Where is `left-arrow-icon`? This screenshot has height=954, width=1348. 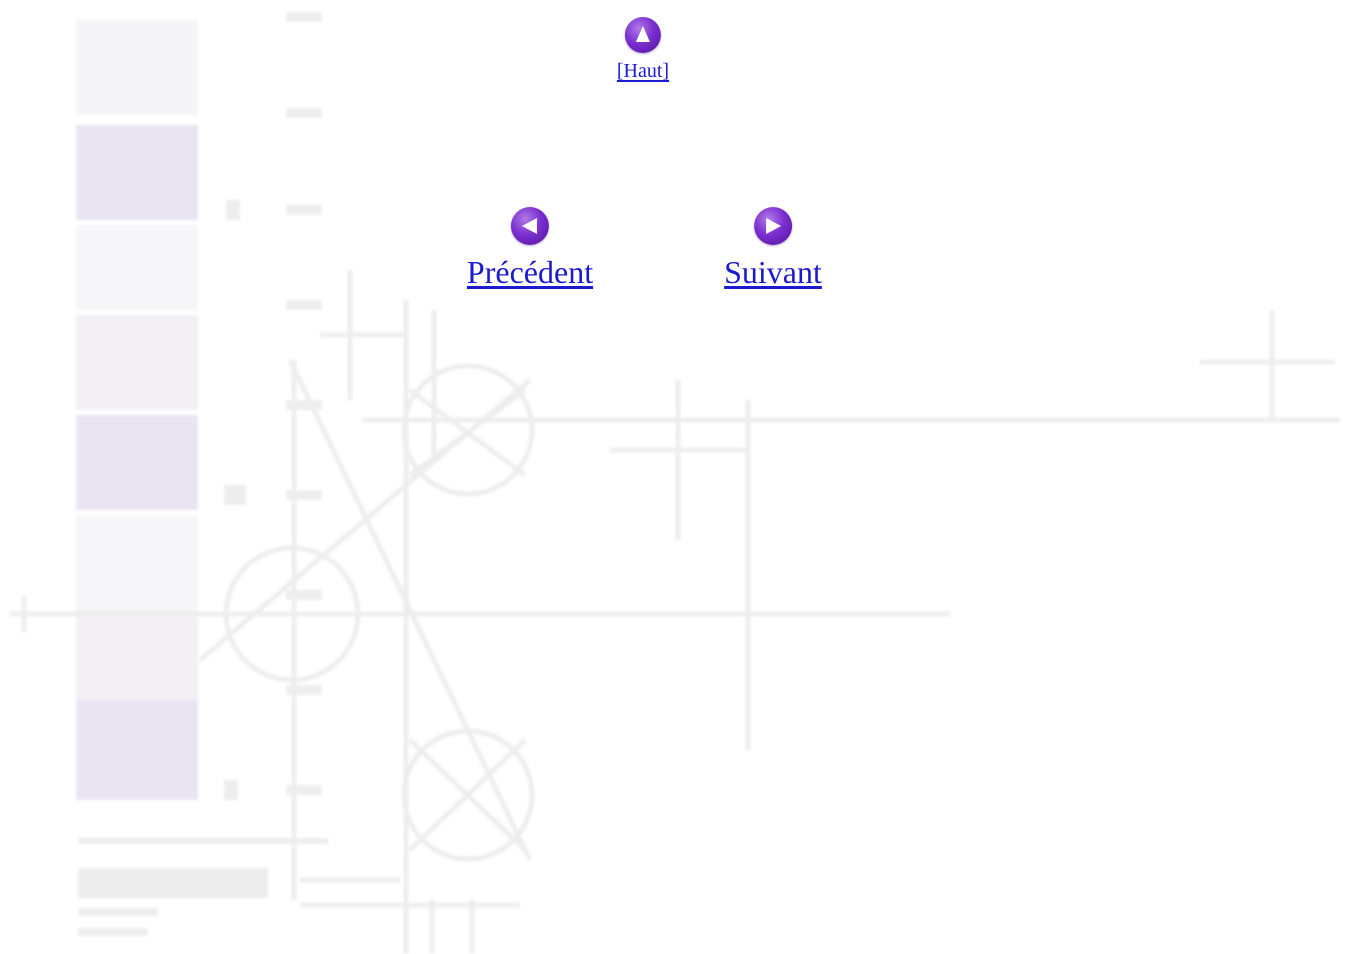 left-arrow-icon is located at coordinates (530, 226).